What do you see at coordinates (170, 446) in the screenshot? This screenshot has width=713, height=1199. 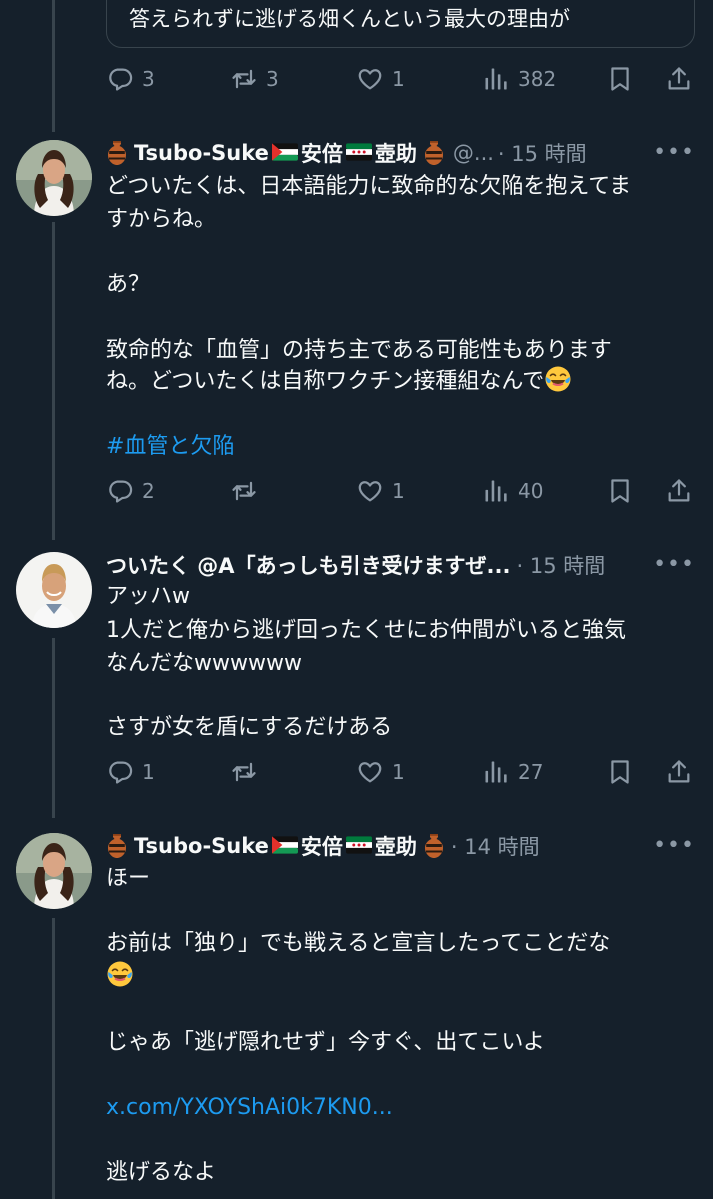 I see `hashtag-link: #血管と欠陥` at bounding box center [170, 446].